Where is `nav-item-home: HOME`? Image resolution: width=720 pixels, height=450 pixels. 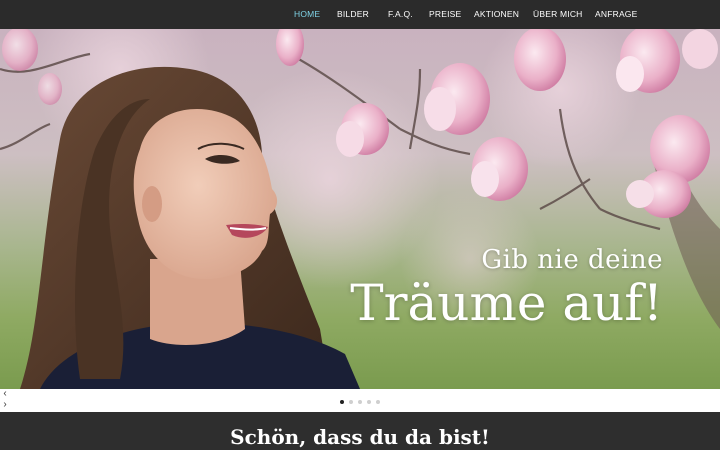 nav-item-home: HOME is located at coordinates (307, 14).